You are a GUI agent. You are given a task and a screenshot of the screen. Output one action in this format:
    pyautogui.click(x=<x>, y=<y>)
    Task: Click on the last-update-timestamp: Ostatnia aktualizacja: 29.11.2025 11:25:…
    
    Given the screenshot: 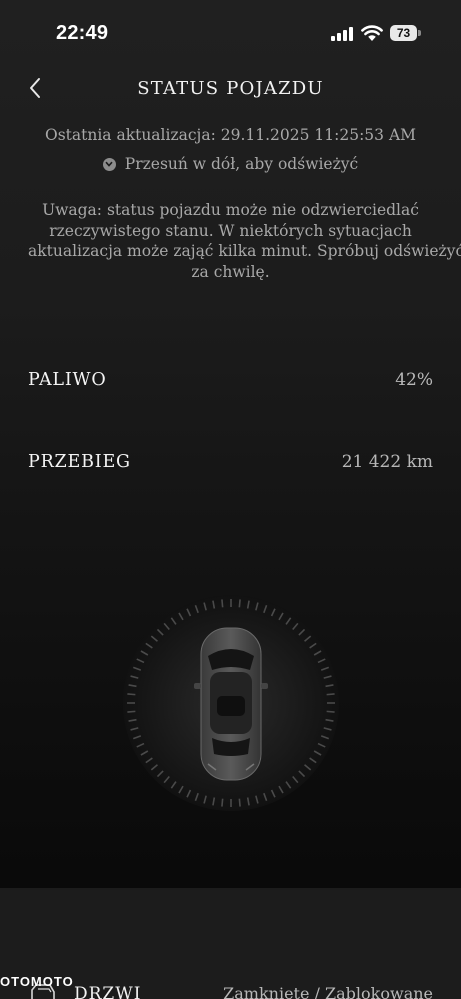 What is the action you would take?
    pyautogui.click(x=230, y=135)
    